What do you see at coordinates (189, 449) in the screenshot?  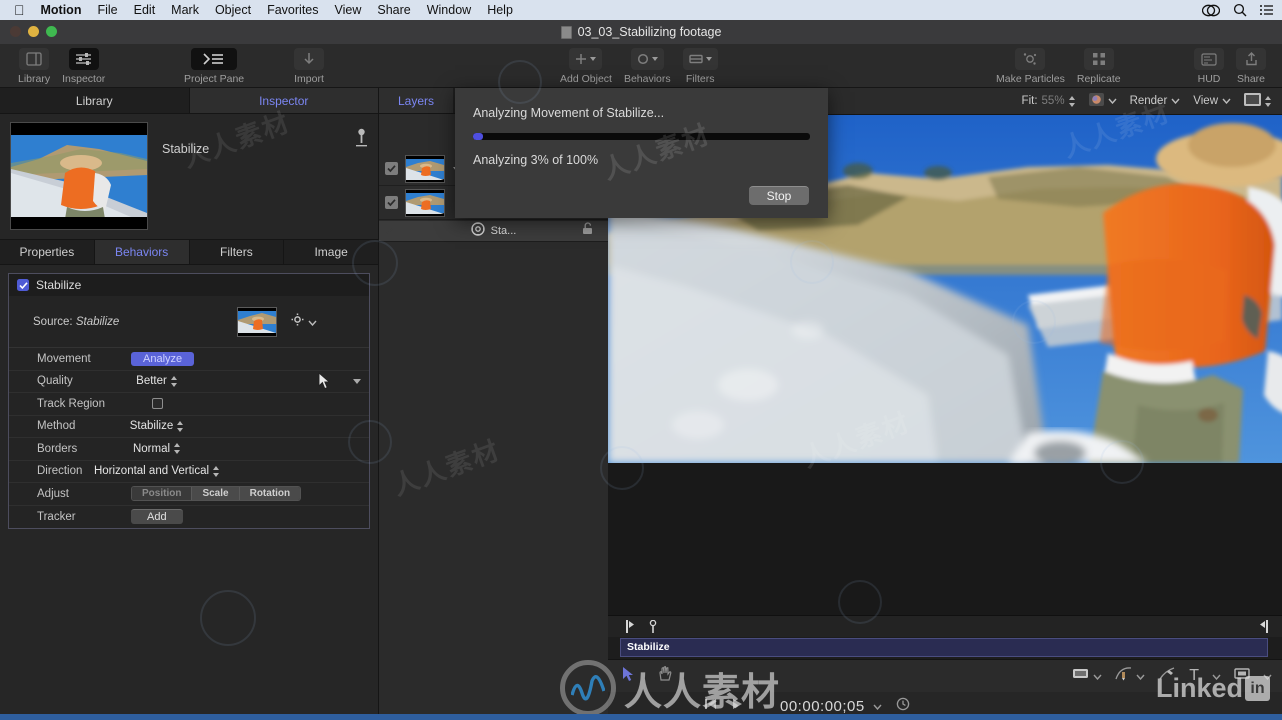 I see `row-borders: Borders Normal` at bounding box center [189, 449].